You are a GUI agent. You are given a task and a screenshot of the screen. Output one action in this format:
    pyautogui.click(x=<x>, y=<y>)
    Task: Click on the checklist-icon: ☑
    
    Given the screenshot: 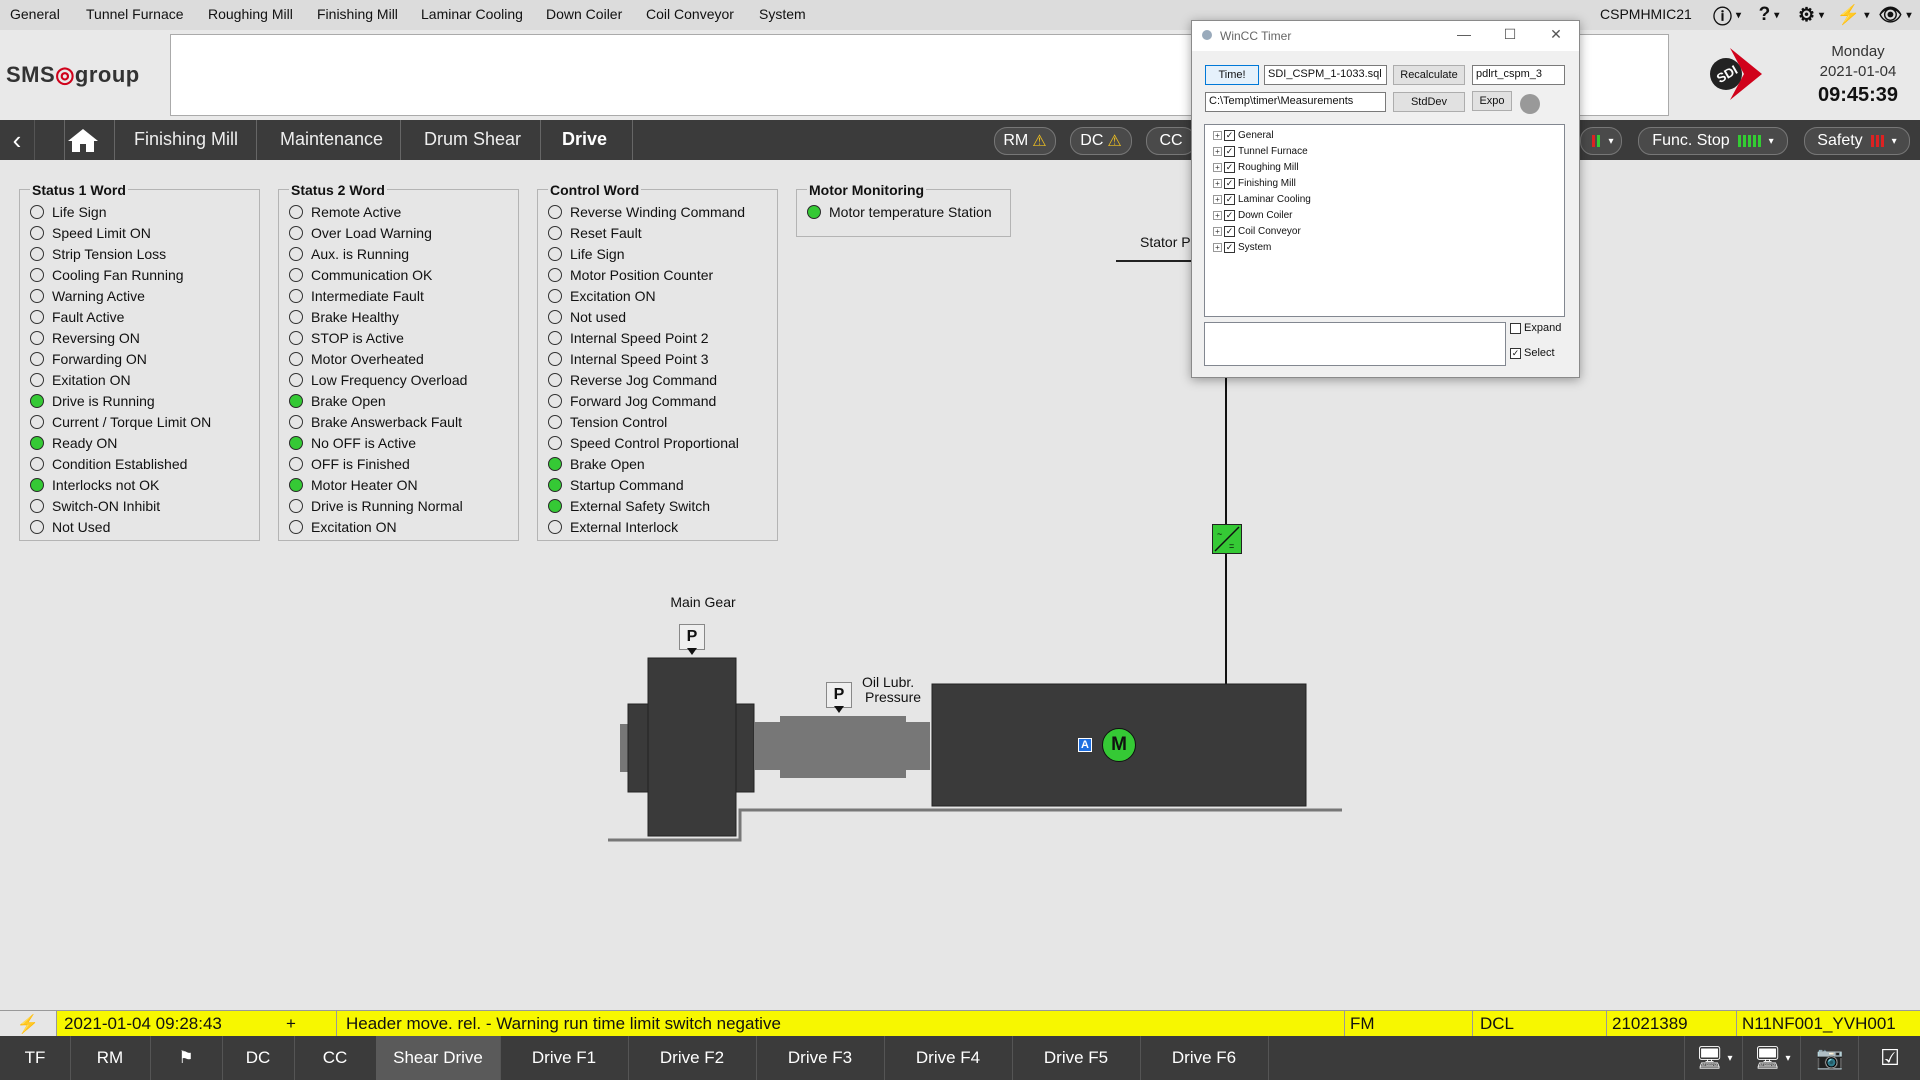 What is the action you would take?
    pyautogui.click(x=1889, y=1058)
    